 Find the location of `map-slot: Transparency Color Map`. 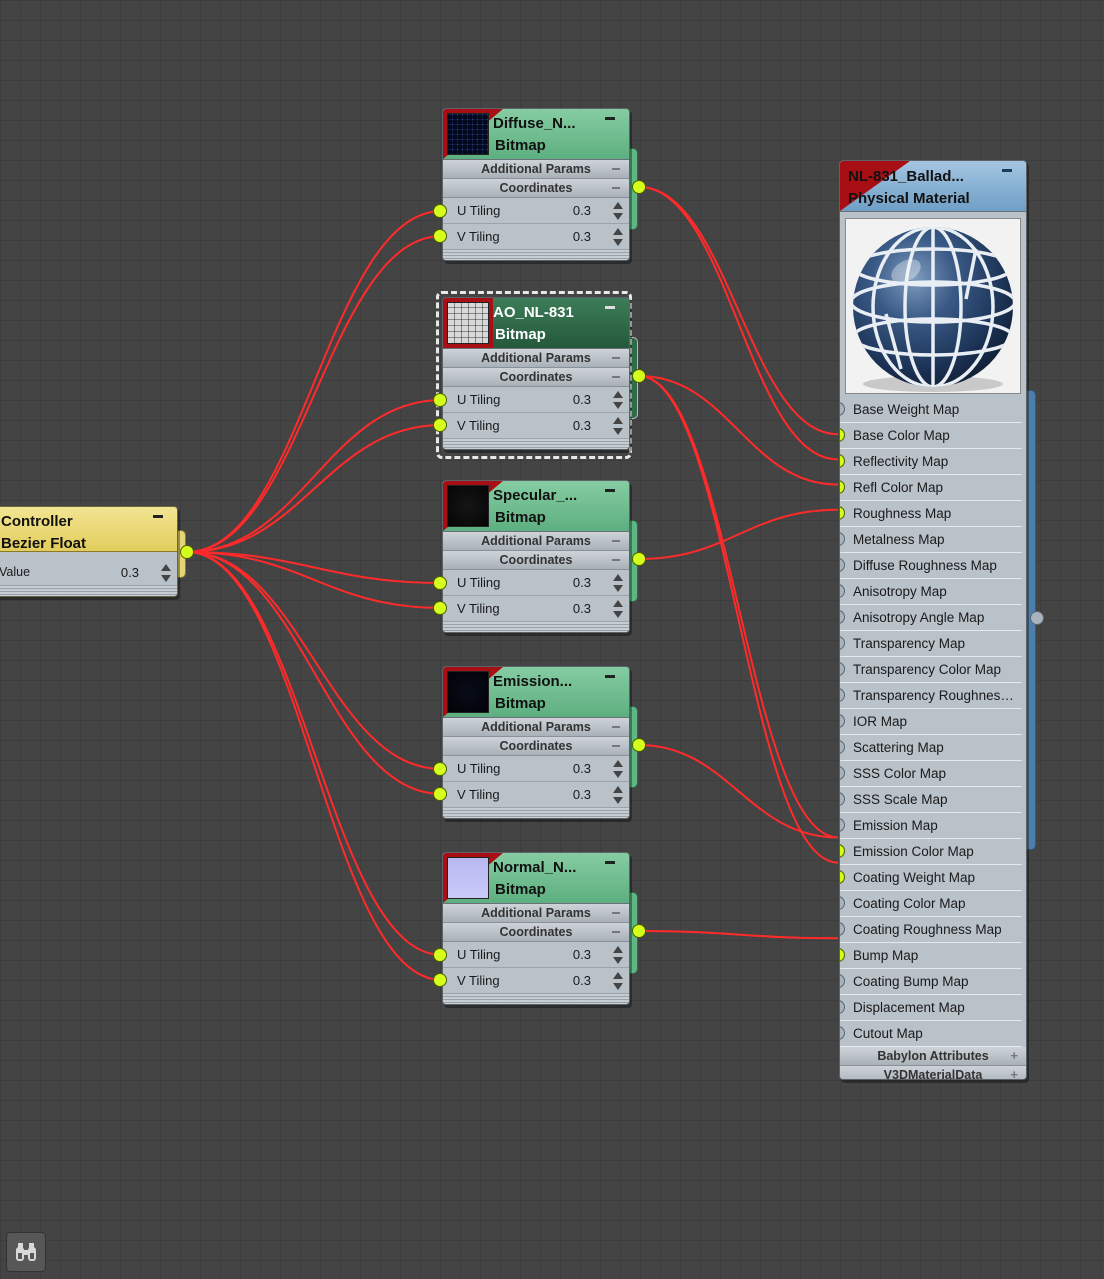

map-slot: Transparency Color Map is located at coordinates (931, 670).